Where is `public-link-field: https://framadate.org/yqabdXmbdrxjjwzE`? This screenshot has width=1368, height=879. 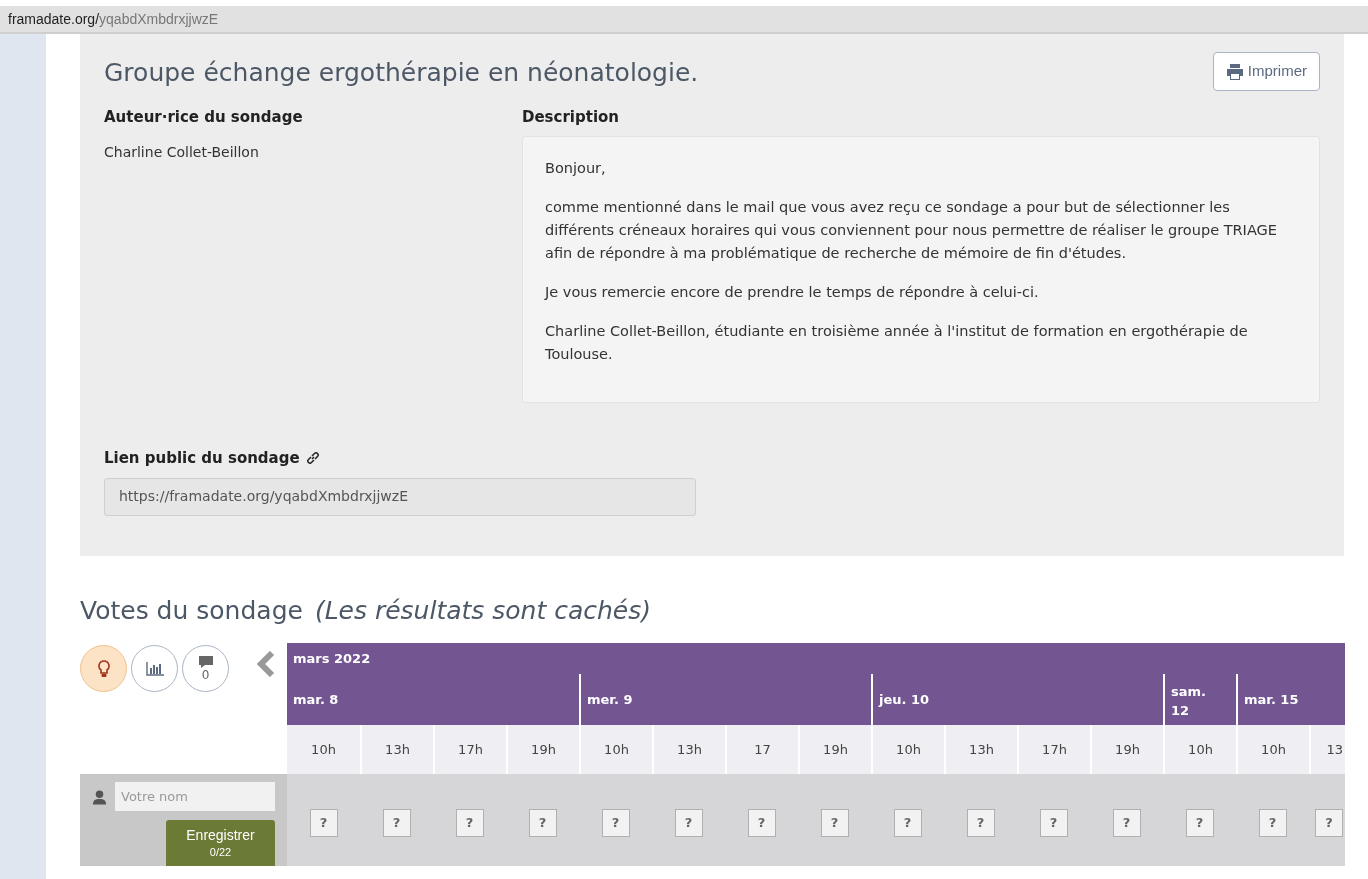 public-link-field: https://framadate.org/yqabdXmbdrxjjwzE is located at coordinates (400, 496).